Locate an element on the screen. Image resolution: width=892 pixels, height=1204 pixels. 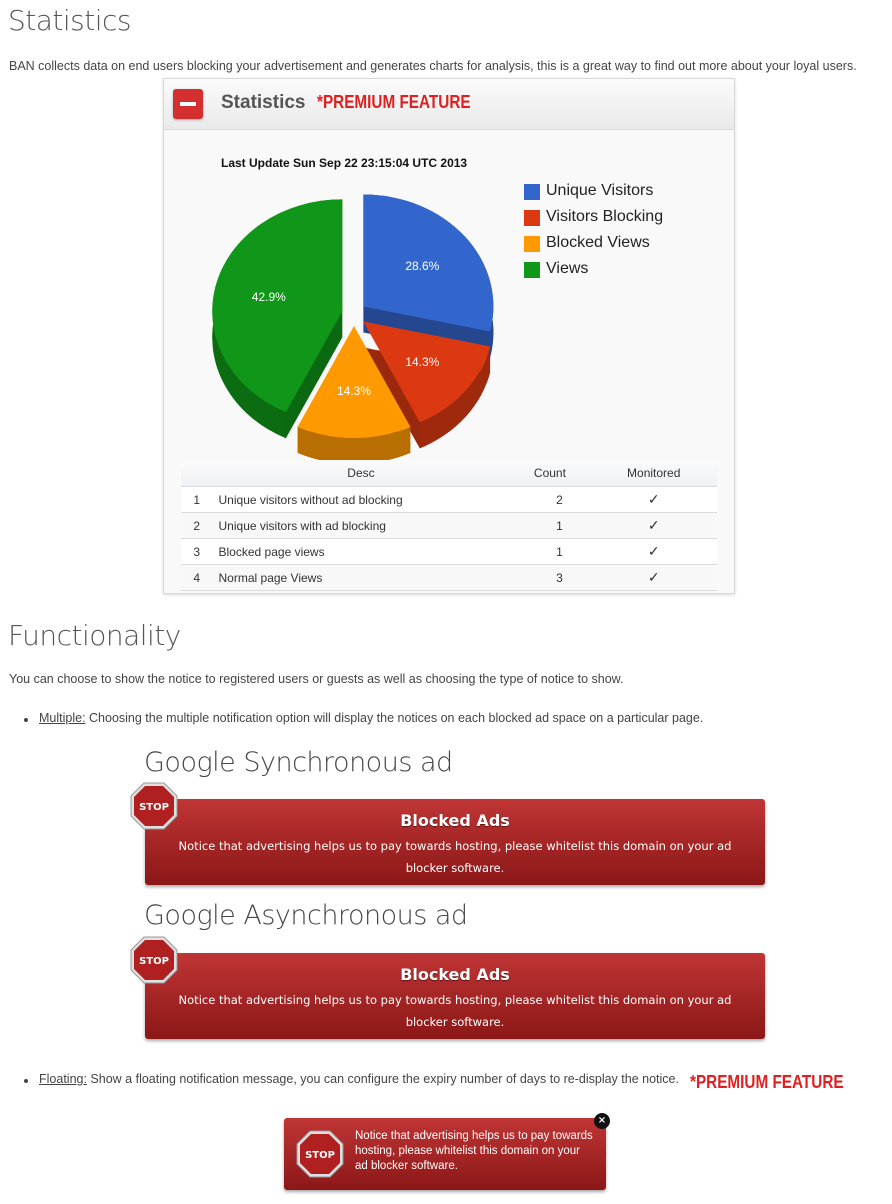
table-row: 3 Blocked page views 1 ✓ is located at coordinates (449, 551).